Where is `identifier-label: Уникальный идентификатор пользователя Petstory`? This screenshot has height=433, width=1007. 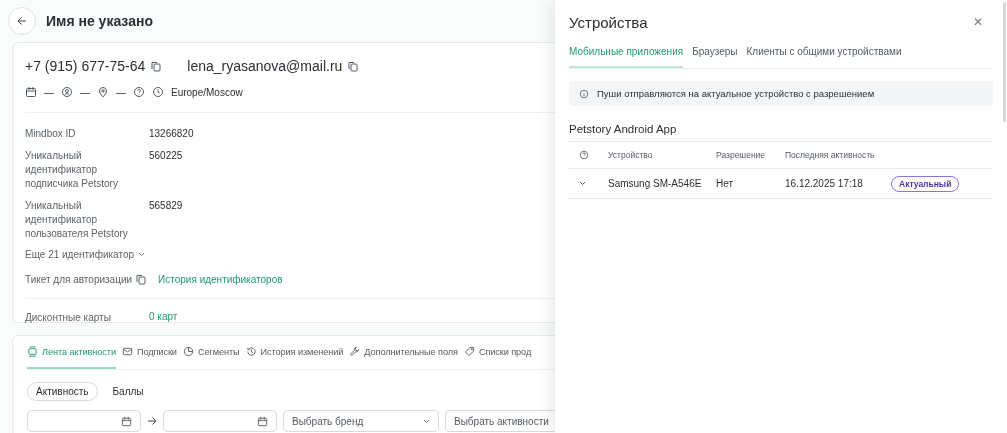
identifier-label: Уникальный идентификатор пользователя Petstory is located at coordinates (77, 220).